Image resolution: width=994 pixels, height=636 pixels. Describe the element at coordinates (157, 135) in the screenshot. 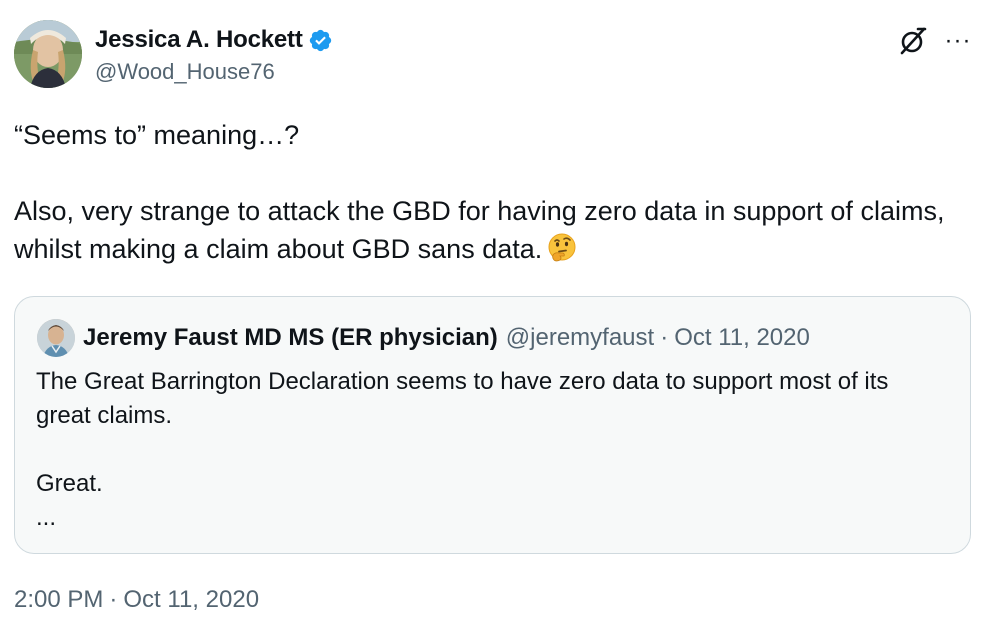

I see `tweet-text-line-1: “Seems to” meaning…?` at that location.